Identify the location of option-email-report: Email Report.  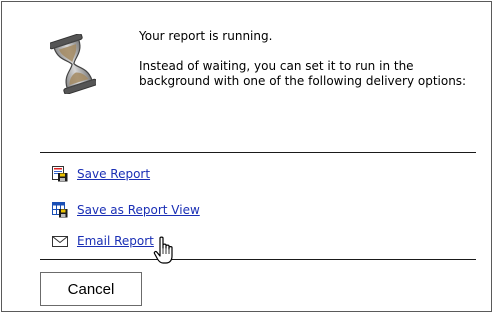
(103, 241).